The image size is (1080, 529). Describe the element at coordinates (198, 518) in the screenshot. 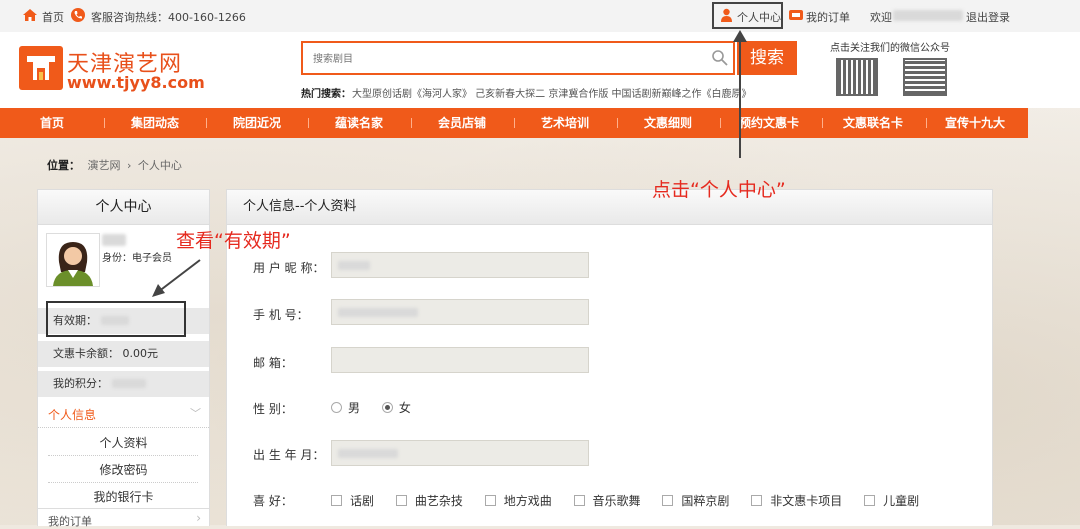

I see `chevron-right-icon: ›` at that location.